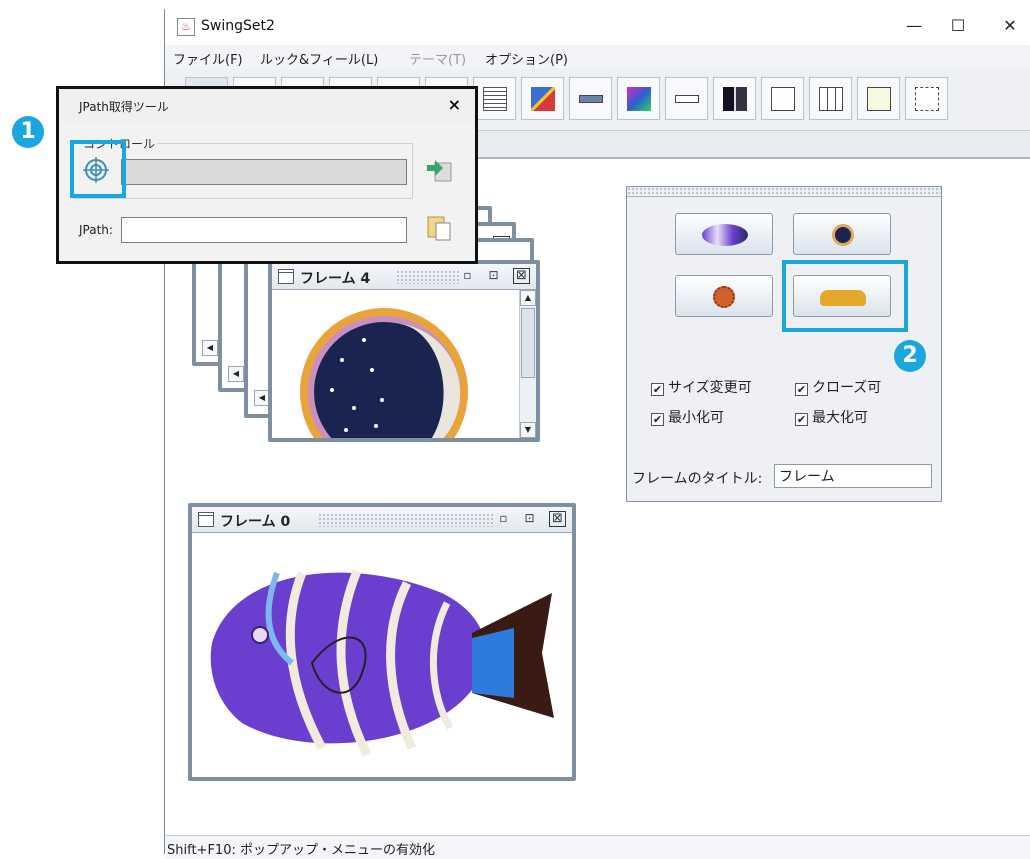  What do you see at coordinates (440, 228) in the screenshot?
I see `copy-clipboard-icon` at bounding box center [440, 228].